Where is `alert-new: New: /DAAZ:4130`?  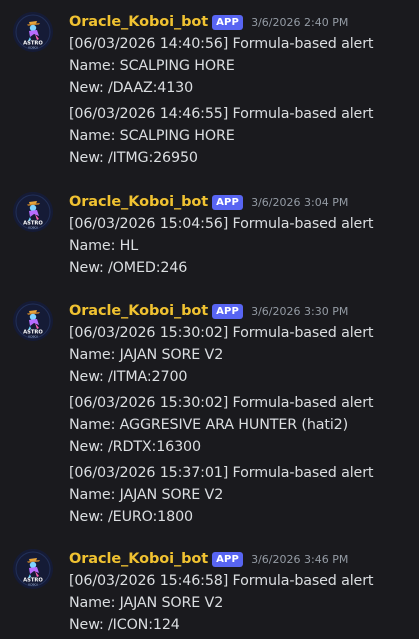 alert-new: New: /DAAZ:4130 is located at coordinates (131, 88).